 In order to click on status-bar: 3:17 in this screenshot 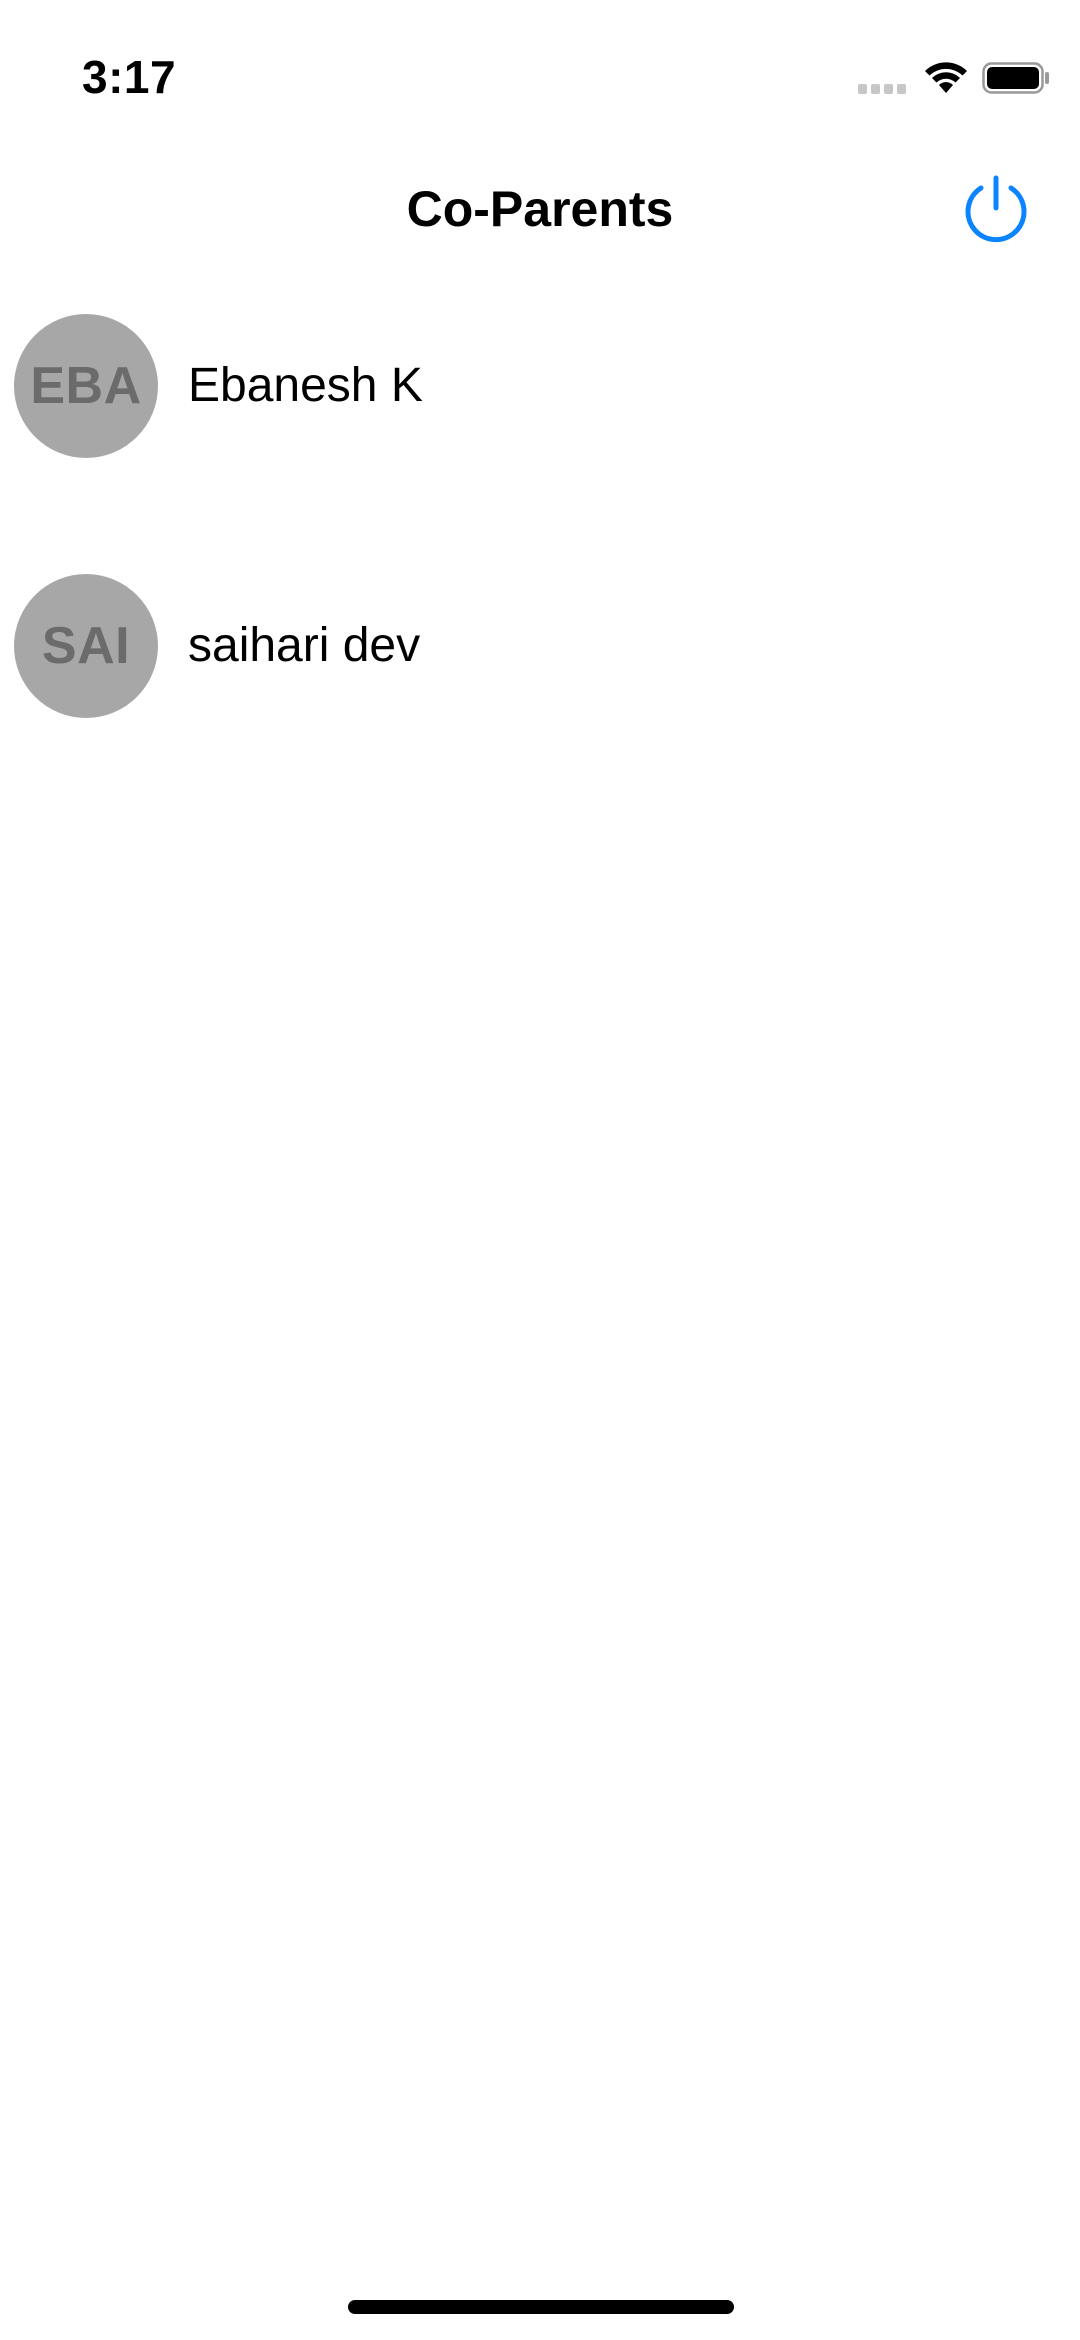, I will do `click(540, 80)`.